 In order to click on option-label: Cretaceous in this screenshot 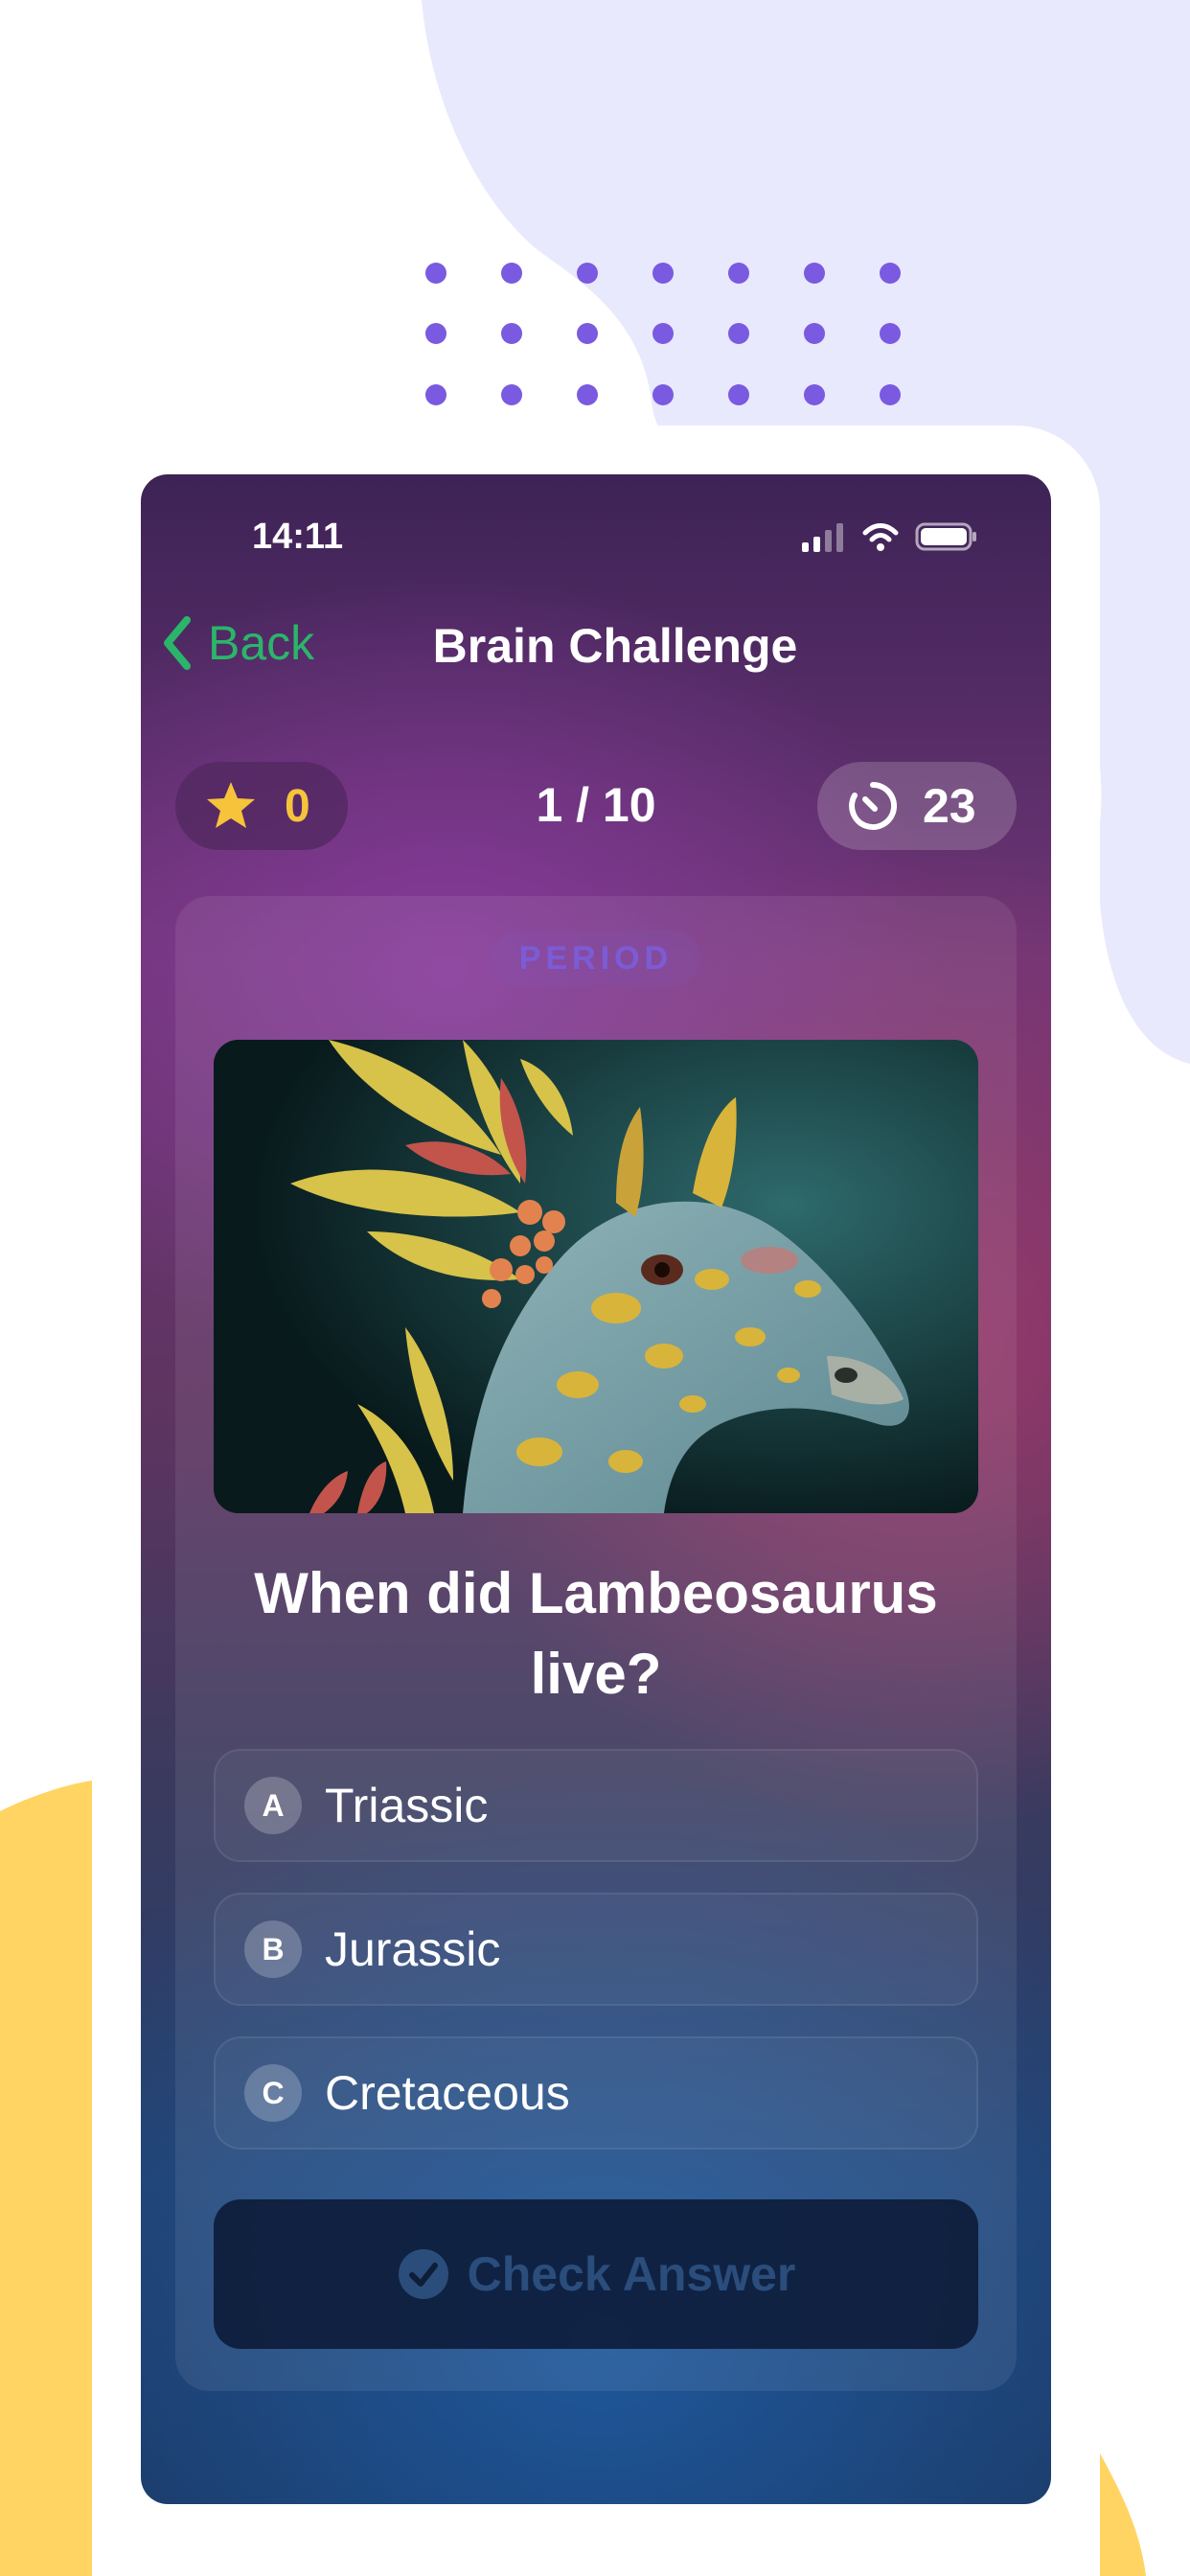, I will do `click(448, 2093)`.